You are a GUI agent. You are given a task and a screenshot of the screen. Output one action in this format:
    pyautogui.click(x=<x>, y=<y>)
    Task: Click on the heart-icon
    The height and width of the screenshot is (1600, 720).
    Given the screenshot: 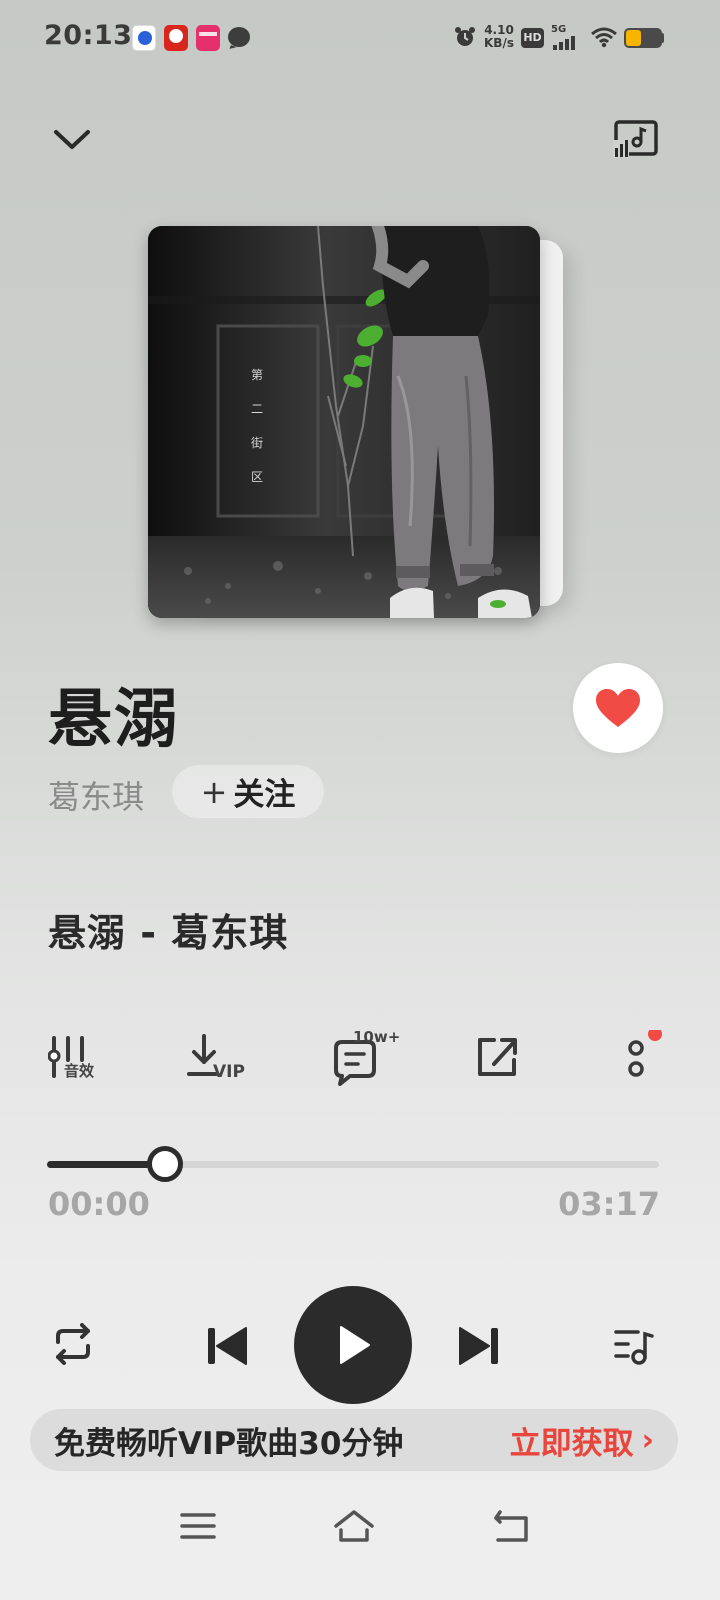 What is the action you would take?
    pyautogui.click(x=618, y=708)
    